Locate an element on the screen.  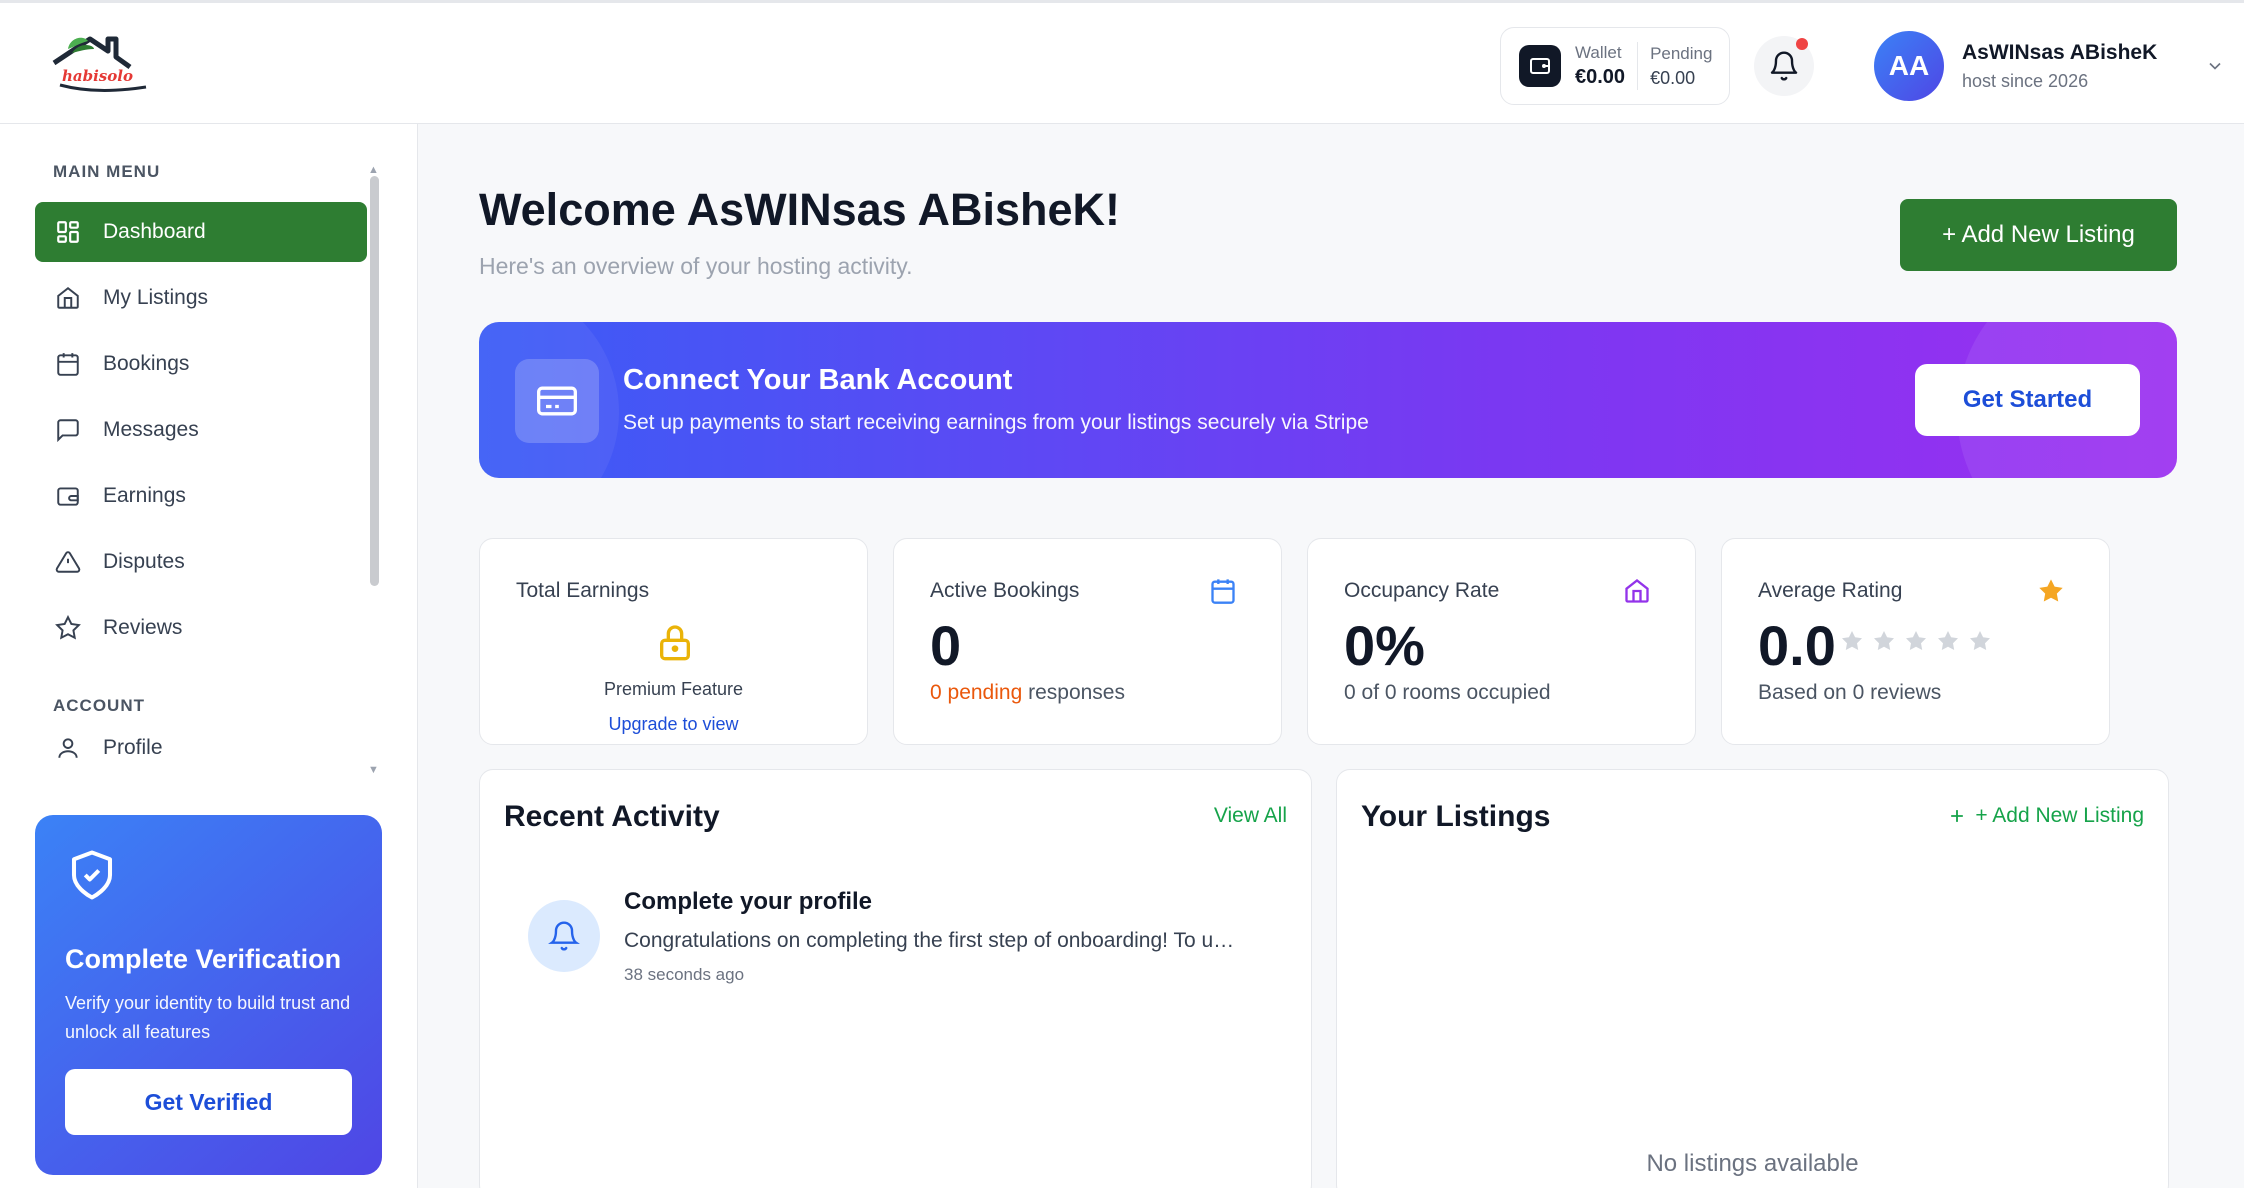
stat-foot: Based on 0 reviews is located at coordinates (1850, 692).